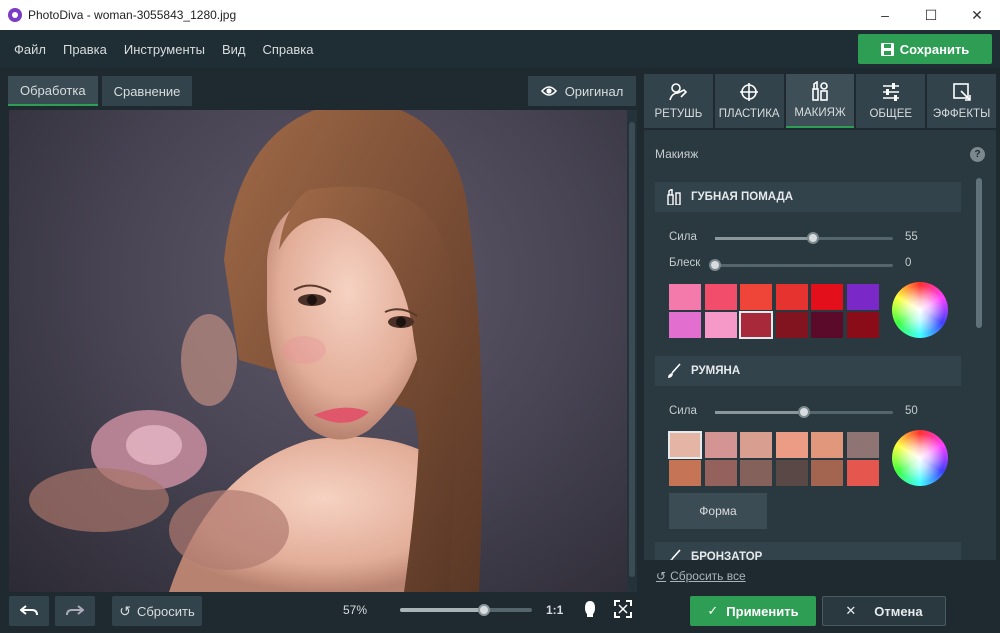 The image size is (1000, 633). Describe the element at coordinates (29, 611) in the screenshot. I see `undo-button` at that location.